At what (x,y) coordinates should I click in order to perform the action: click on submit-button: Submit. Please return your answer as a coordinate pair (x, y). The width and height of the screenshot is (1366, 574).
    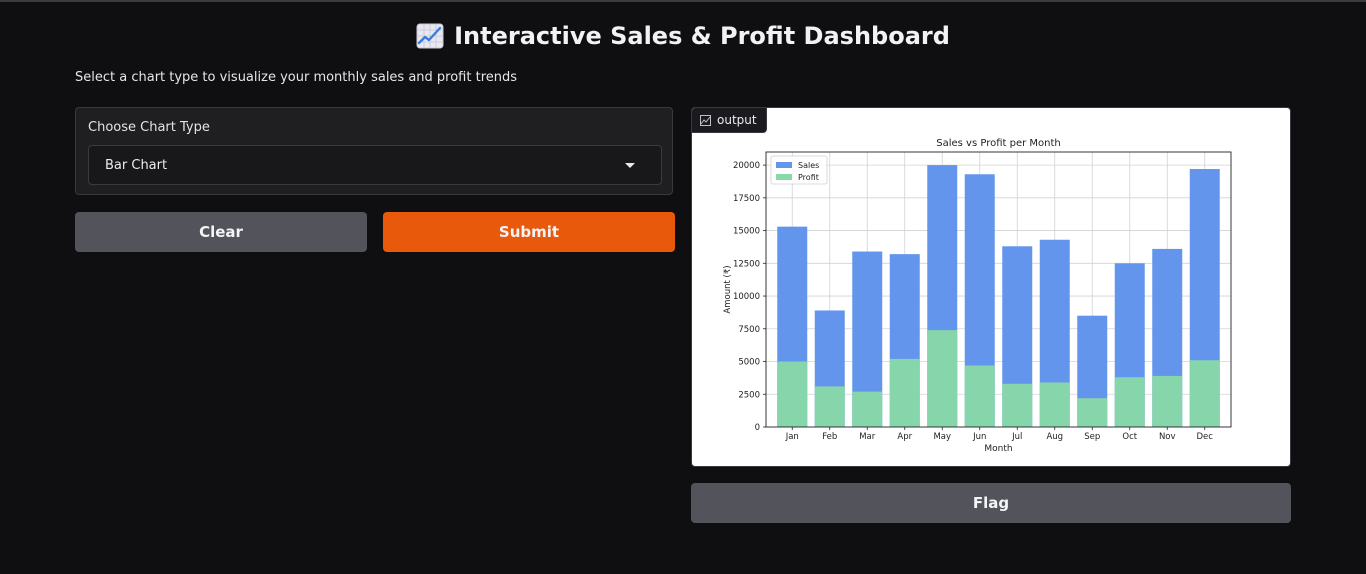
    Looking at the image, I should click on (529, 232).